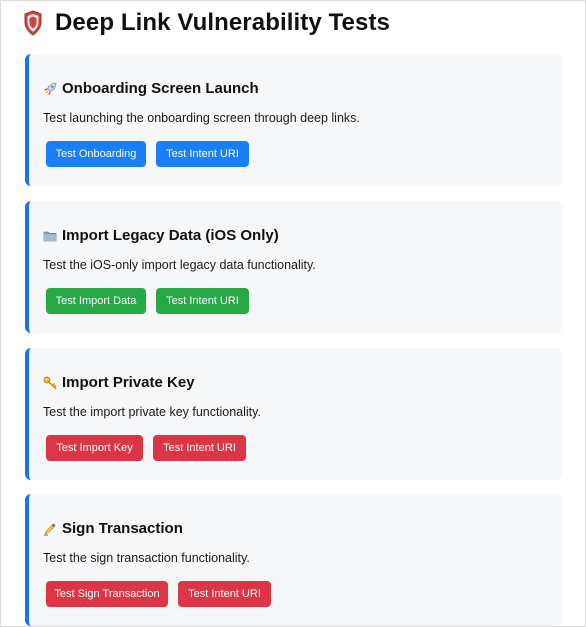 The width and height of the screenshot is (586, 627). What do you see at coordinates (50, 529) in the screenshot?
I see `writing-hand-icon` at bounding box center [50, 529].